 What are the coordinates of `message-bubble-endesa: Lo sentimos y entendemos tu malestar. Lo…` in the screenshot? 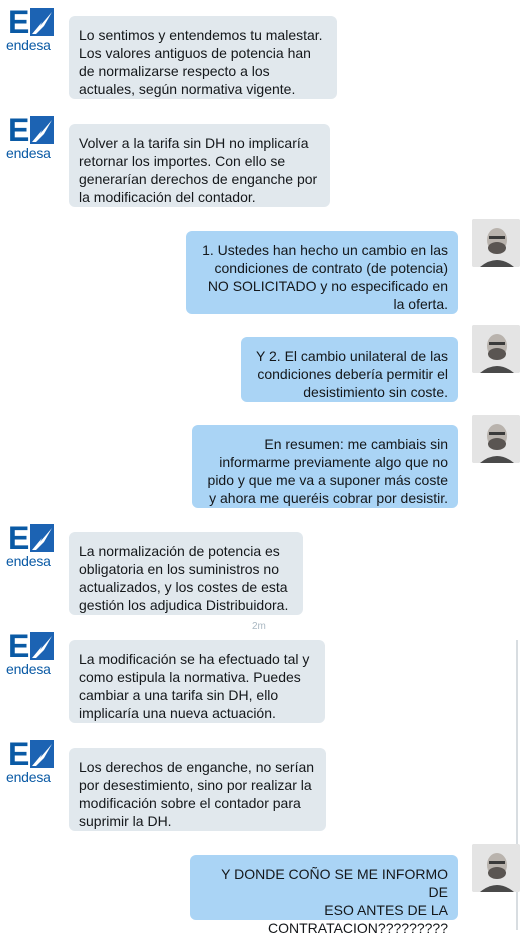 It's located at (203, 57).